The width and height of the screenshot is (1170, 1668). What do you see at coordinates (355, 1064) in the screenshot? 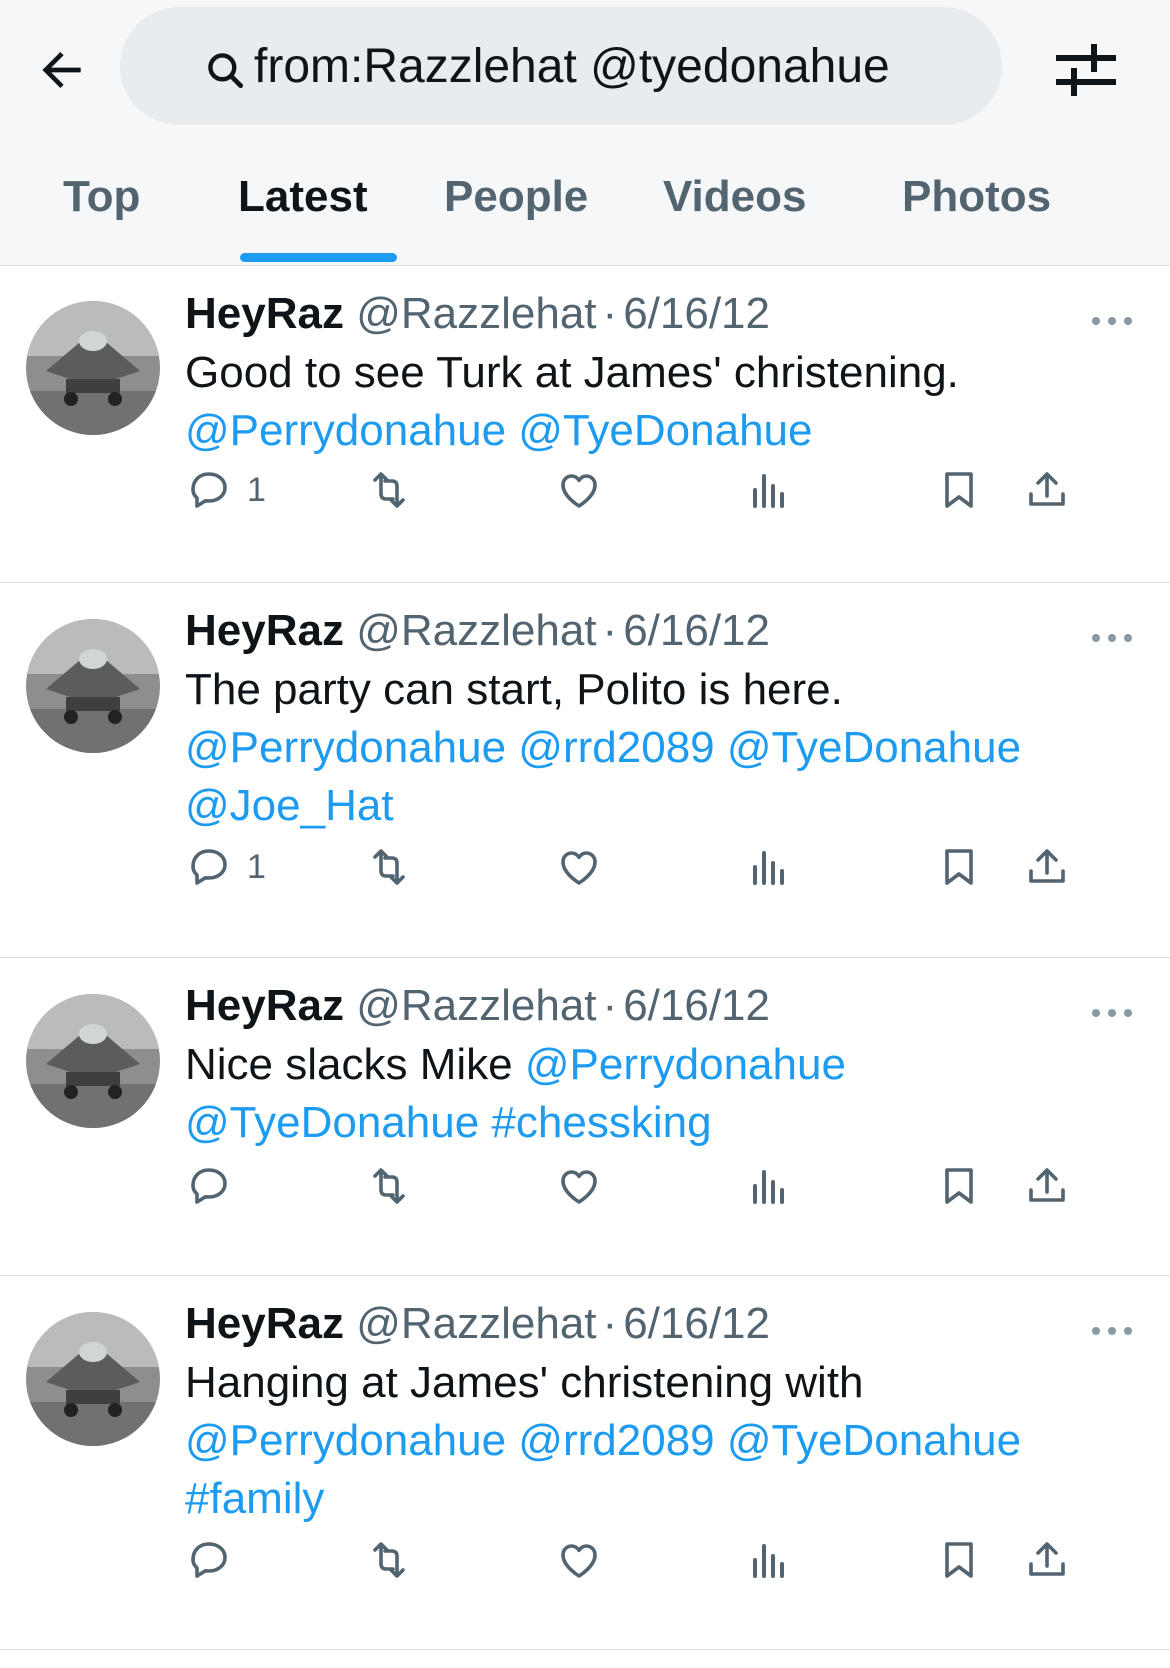
I see `tweet-text-line: Nice slacks Mike` at bounding box center [355, 1064].